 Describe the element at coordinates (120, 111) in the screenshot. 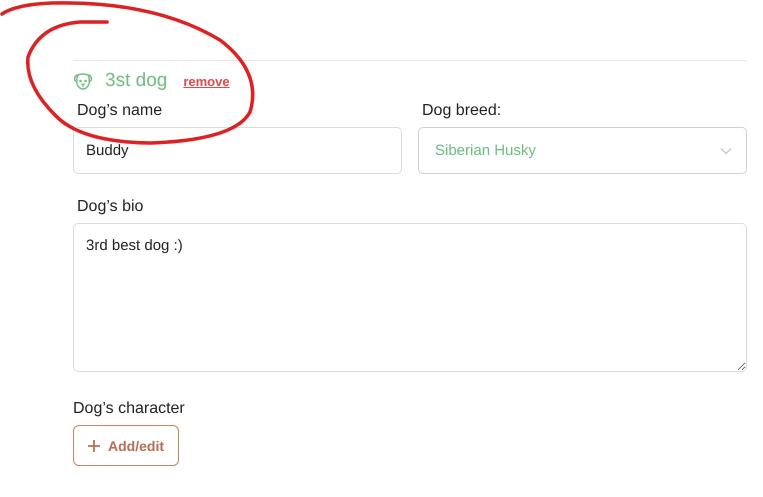

I see `field-label: Dog’s name` at that location.